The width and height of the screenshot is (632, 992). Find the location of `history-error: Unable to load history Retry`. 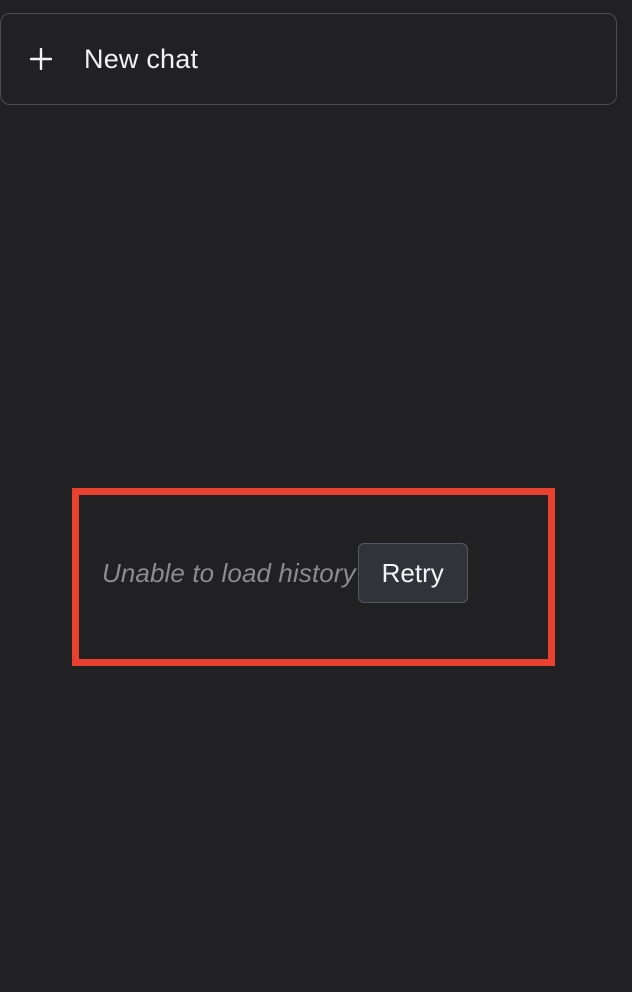

history-error: Unable to load history Retry is located at coordinates (285, 573).